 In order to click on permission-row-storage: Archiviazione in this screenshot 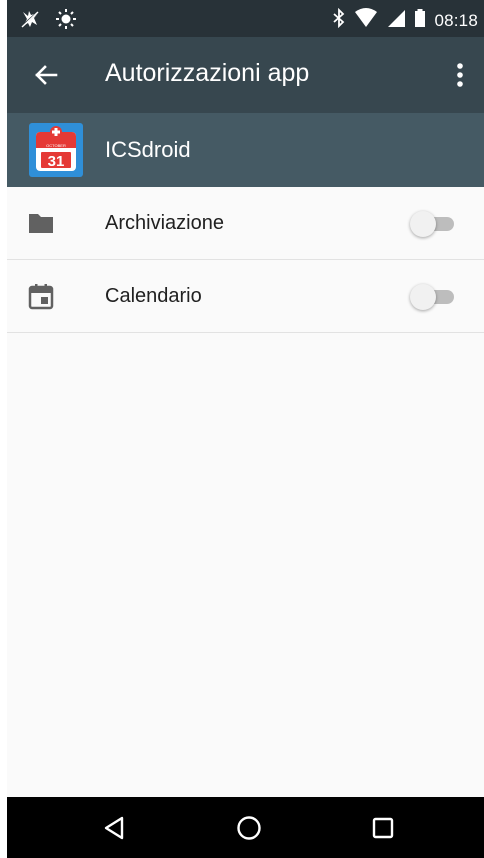, I will do `click(245, 223)`.